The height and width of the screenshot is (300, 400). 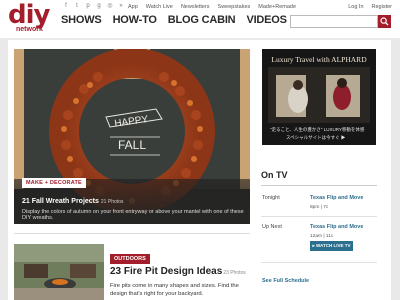 I want to click on nav-blog-cabin: BLOG CABIN, so click(x=202, y=20).